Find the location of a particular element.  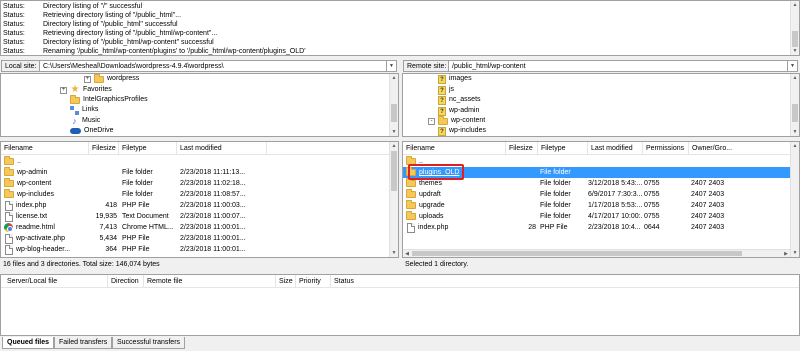

tree-item-nc-assets: ? nc_assets is located at coordinates (459, 100).